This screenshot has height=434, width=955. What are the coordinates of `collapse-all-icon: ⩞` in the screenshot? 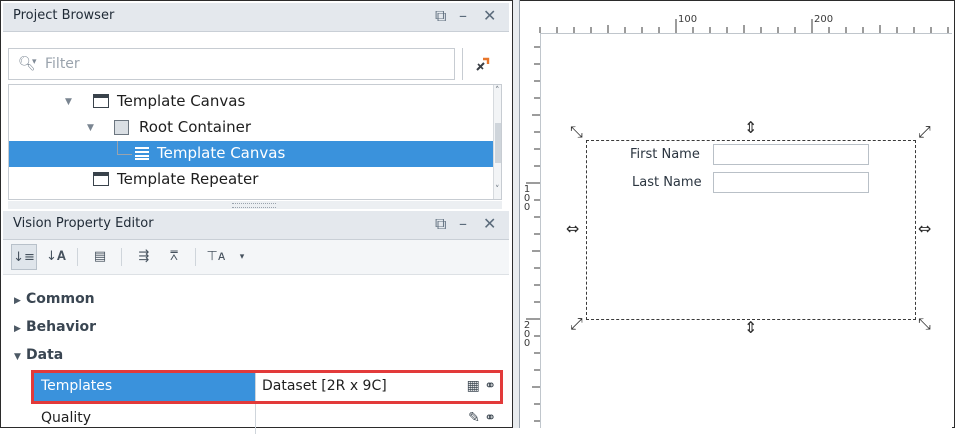 It's located at (174, 257).